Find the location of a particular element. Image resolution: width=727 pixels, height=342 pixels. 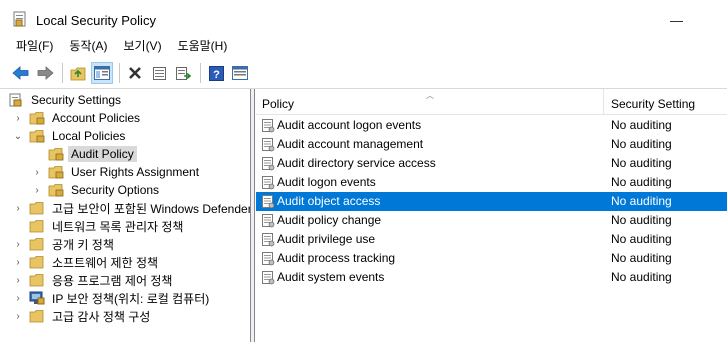

toolbar: ? is located at coordinates (363, 73).